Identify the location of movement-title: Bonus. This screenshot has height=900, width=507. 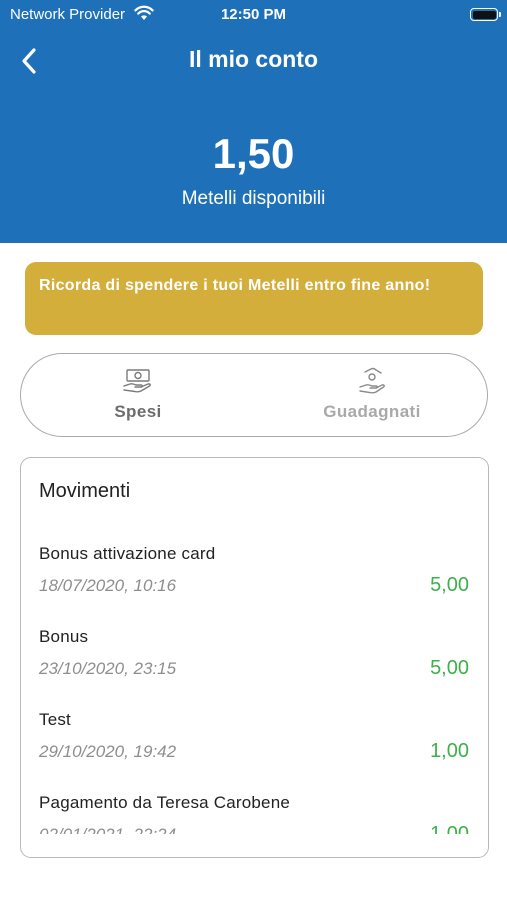
(64, 636).